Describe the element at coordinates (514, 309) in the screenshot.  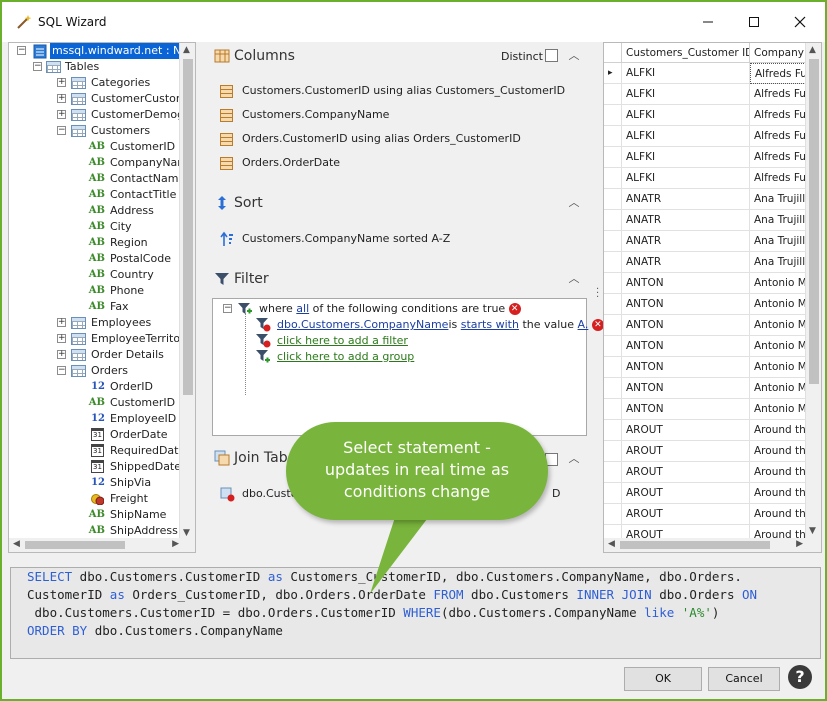
I see `remove-group-icon: ✕` at that location.